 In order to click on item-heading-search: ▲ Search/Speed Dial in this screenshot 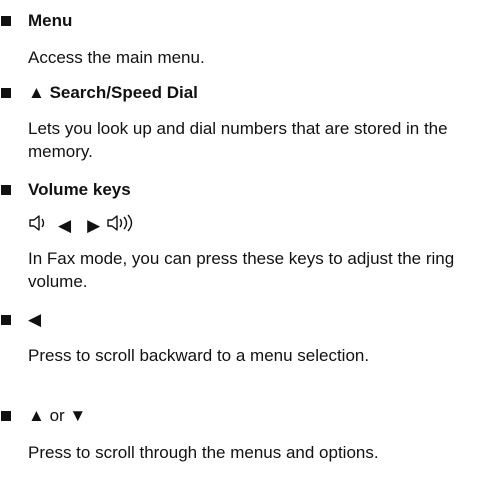, I will do `click(113, 92)`.